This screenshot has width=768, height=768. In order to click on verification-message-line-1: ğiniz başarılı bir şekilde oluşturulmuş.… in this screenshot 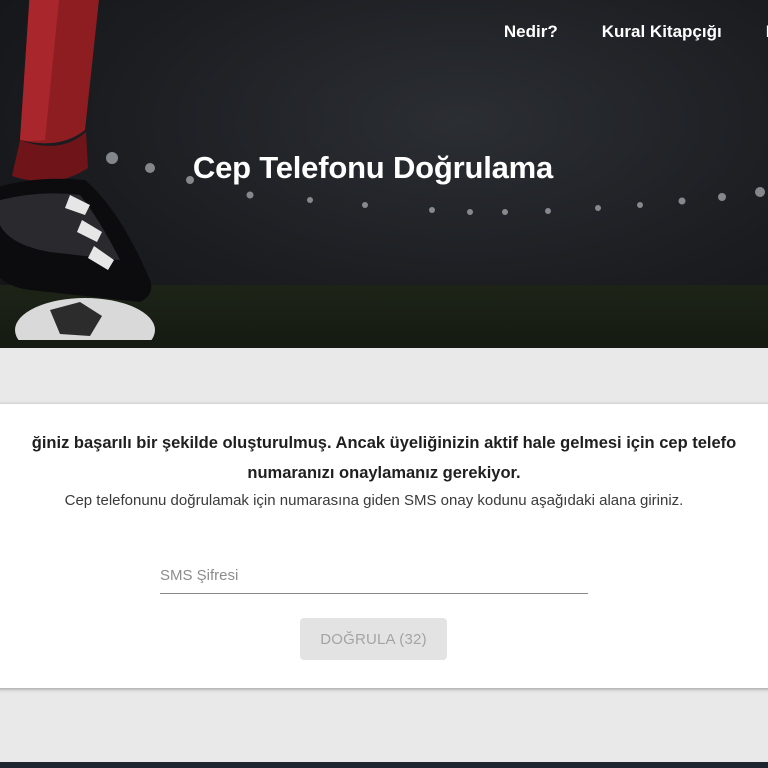, I will do `click(384, 443)`.